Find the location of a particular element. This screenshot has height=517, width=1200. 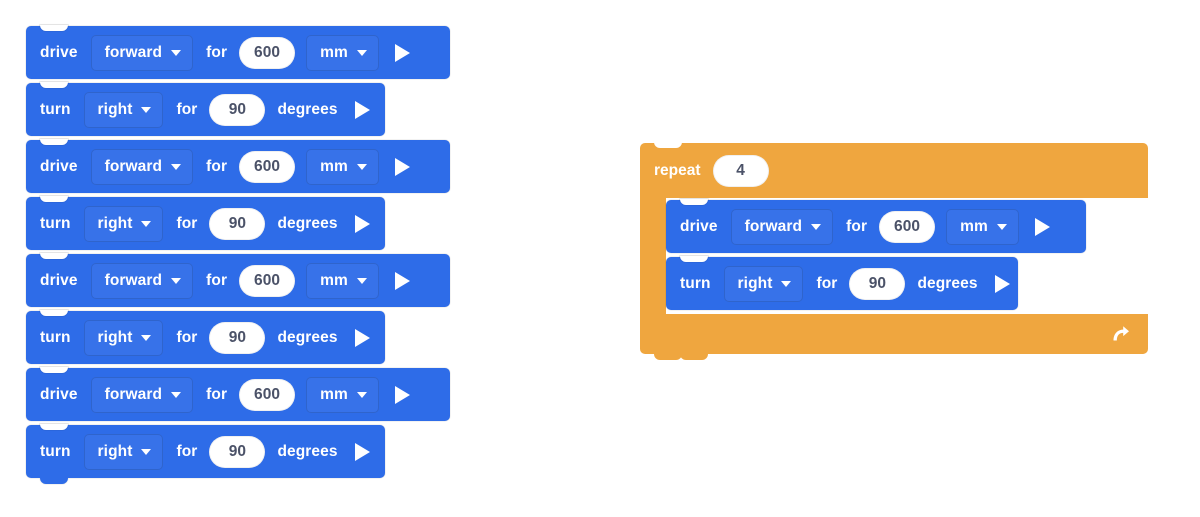

repeat-block-header: repeat 4 is located at coordinates (894, 170).